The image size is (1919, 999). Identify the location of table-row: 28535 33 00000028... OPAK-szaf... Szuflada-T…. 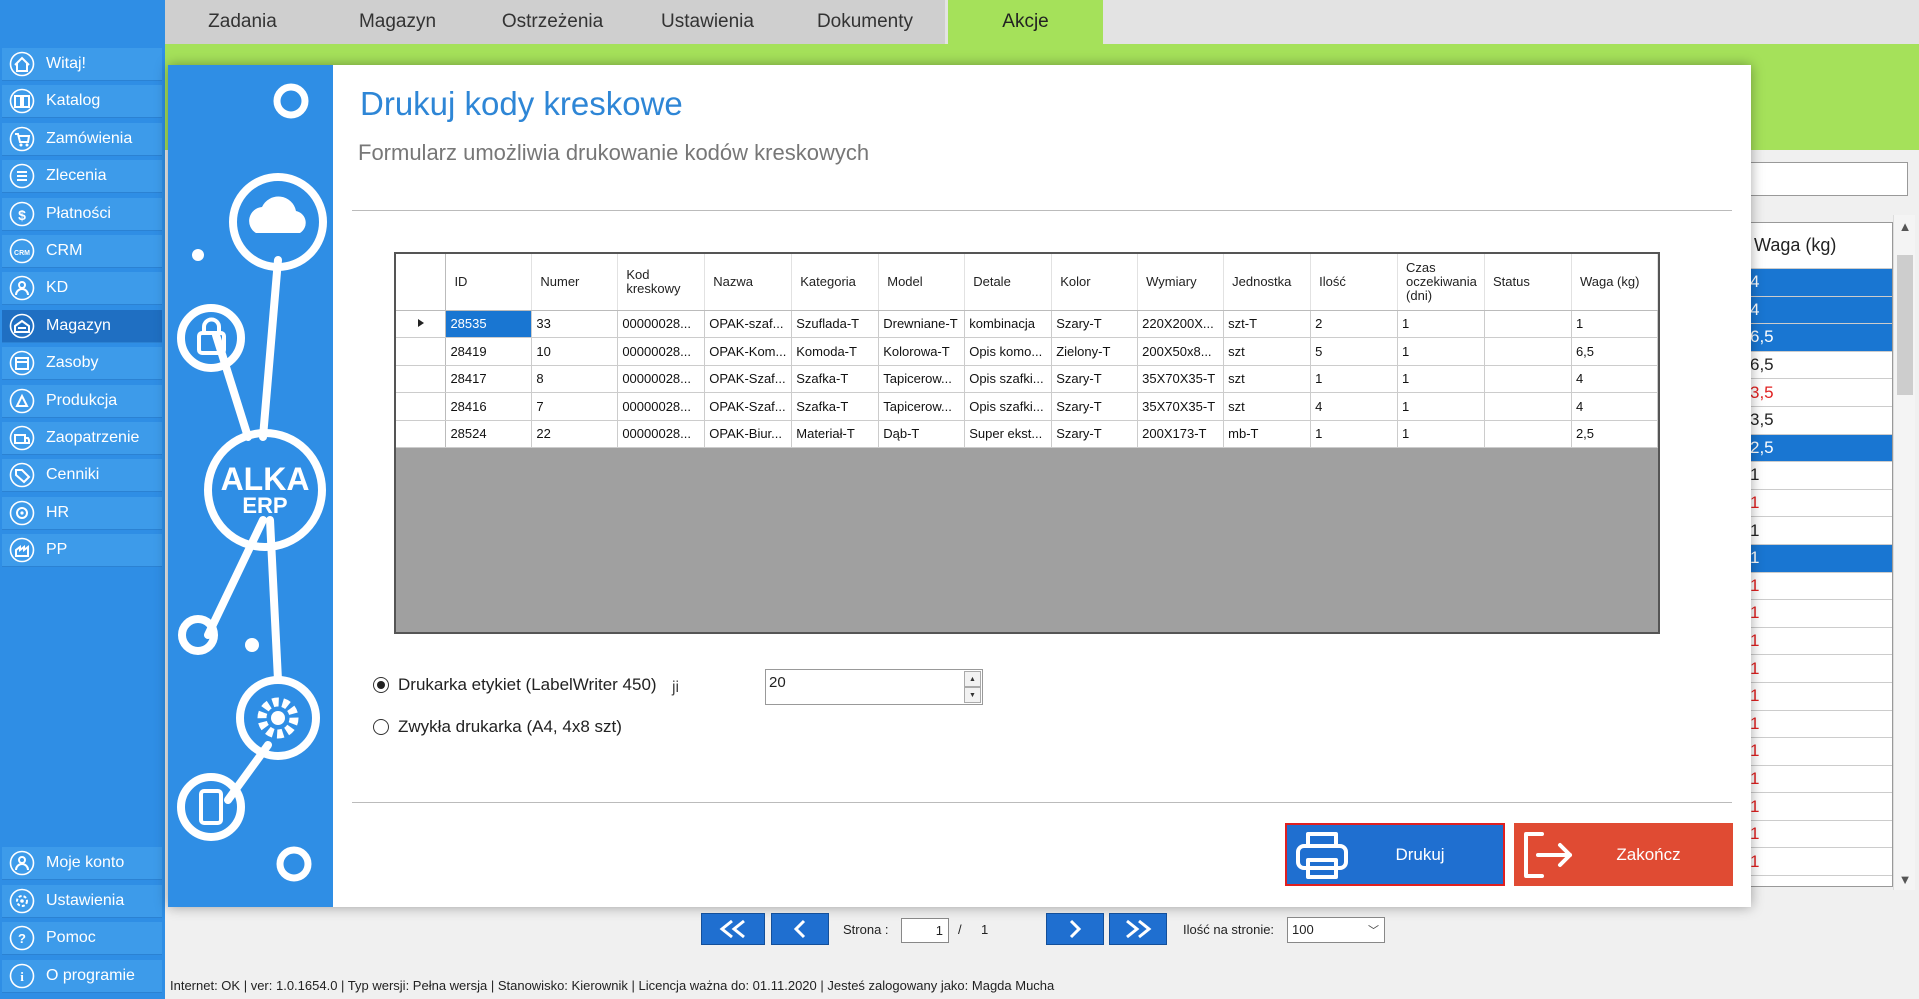
(1027, 324).